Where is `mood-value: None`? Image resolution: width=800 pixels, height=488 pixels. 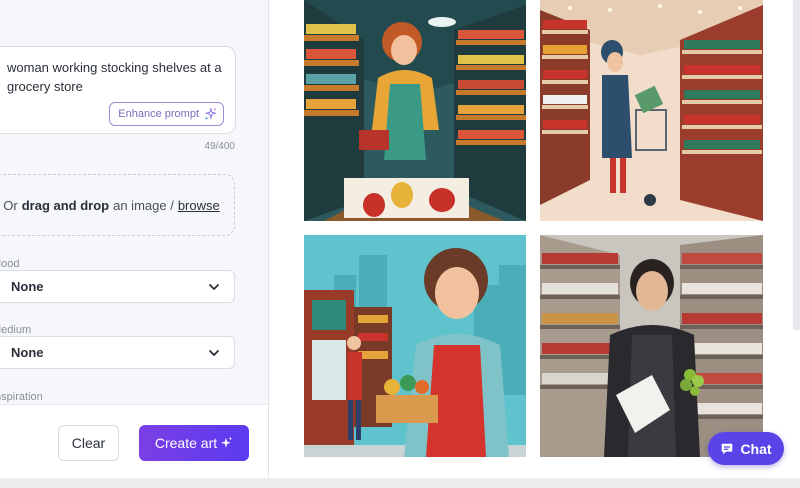
mood-value: None is located at coordinates (27, 286).